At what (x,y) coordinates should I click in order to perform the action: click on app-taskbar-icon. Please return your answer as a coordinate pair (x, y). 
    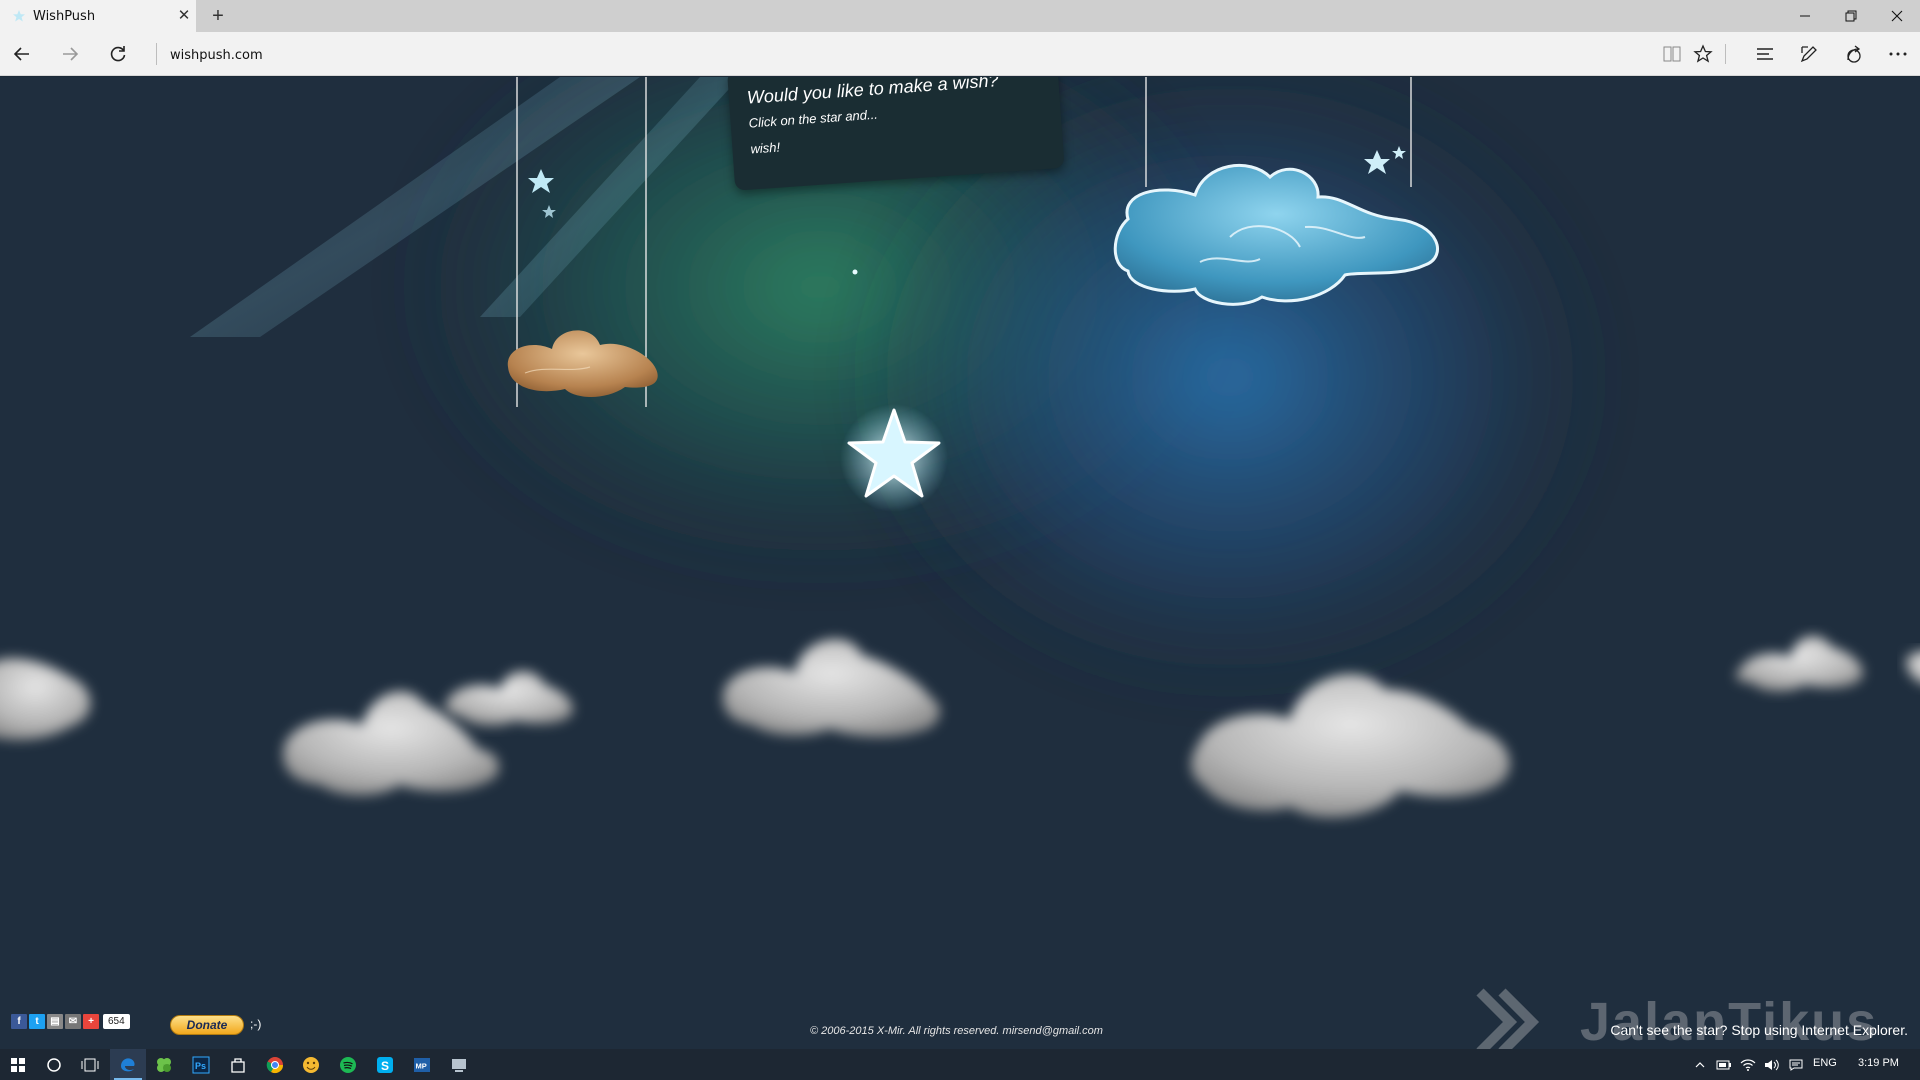
    Looking at the image, I should click on (459, 1064).